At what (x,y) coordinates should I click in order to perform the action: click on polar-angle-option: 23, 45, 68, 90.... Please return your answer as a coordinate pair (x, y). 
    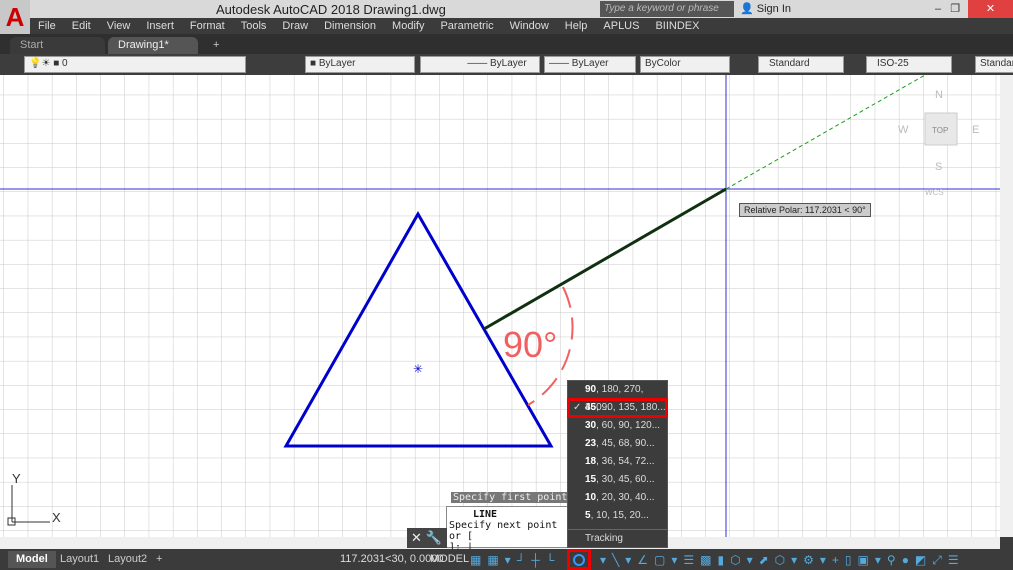
    Looking at the image, I should click on (617, 444).